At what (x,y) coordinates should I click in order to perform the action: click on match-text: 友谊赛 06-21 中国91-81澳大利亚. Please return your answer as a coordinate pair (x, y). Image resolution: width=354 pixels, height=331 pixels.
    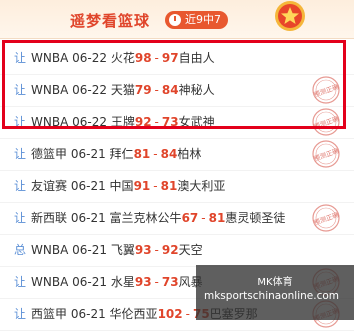
    Looking at the image, I should click on (128, 186).